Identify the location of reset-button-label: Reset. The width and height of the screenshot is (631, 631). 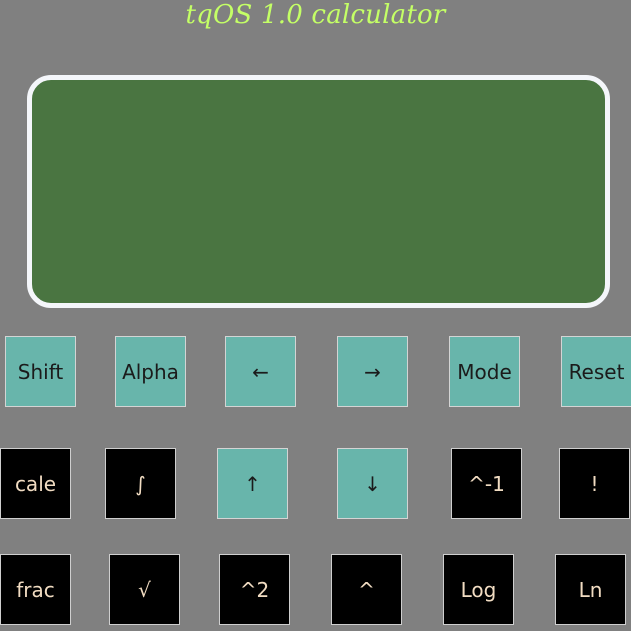
(596, 371).